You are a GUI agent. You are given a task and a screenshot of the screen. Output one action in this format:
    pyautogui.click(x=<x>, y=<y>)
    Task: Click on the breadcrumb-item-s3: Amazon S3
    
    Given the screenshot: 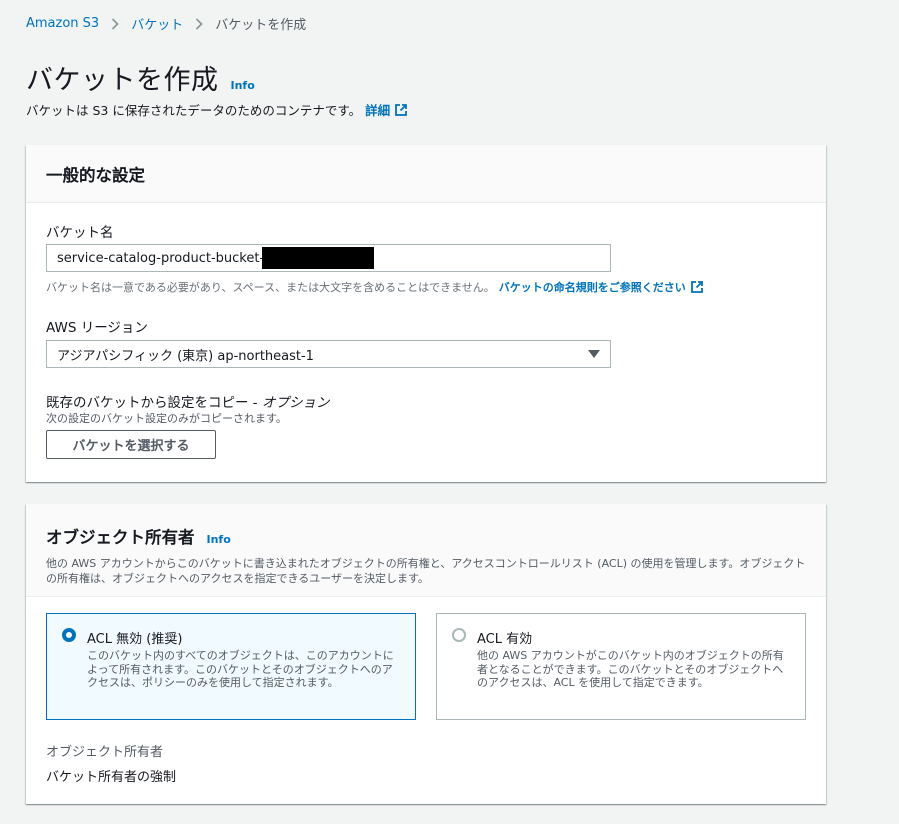 What is the action you would take?
    pyautogui.click(x=62, y=23)
    